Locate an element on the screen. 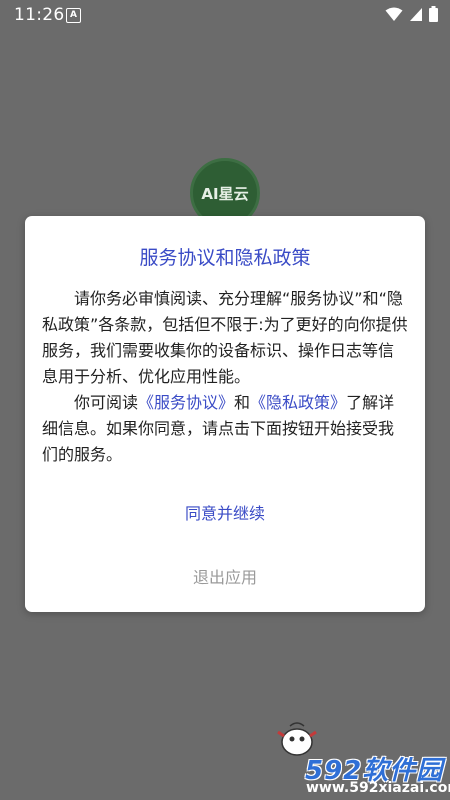 Image resolution: width=450 pixels, height=800 pixels. watermark: 592软件园 www.592xiazai.com is located at coordinates (350, 755).